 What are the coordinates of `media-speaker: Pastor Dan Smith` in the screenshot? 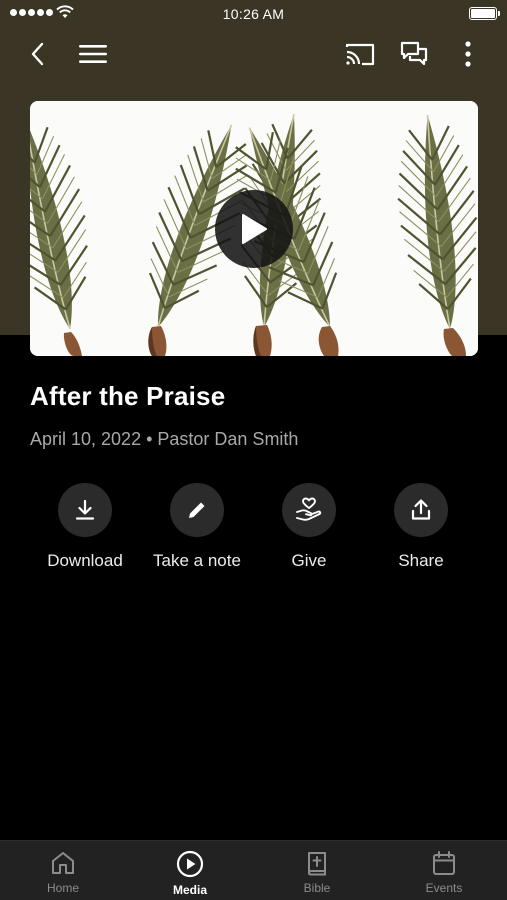 It's located at (228, 439).